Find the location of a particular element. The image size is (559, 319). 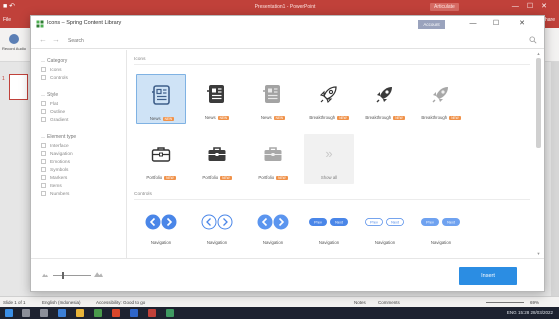

chrome-icon is located at coordinates (116, 313).